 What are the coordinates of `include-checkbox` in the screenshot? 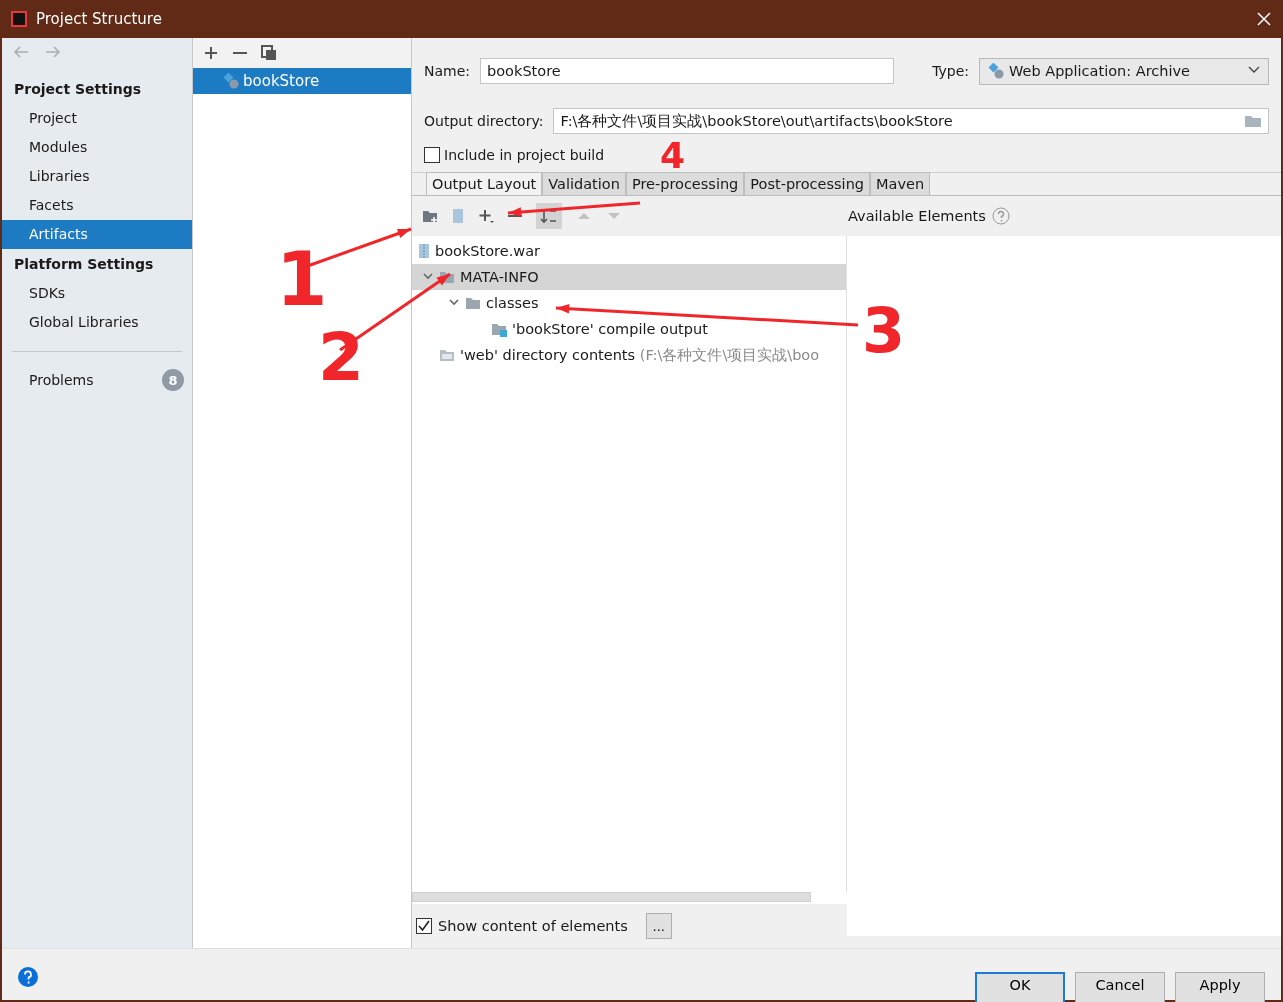 It's located at (432, 155).